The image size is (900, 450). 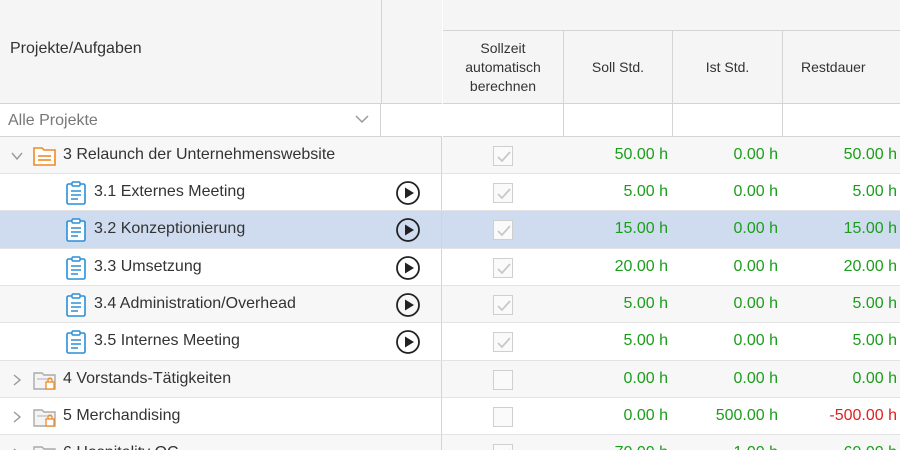 What do you see at coordinates (841, 120) in the screenshot?
I see `rest-filter-cell` at bounding box center [841, 120].